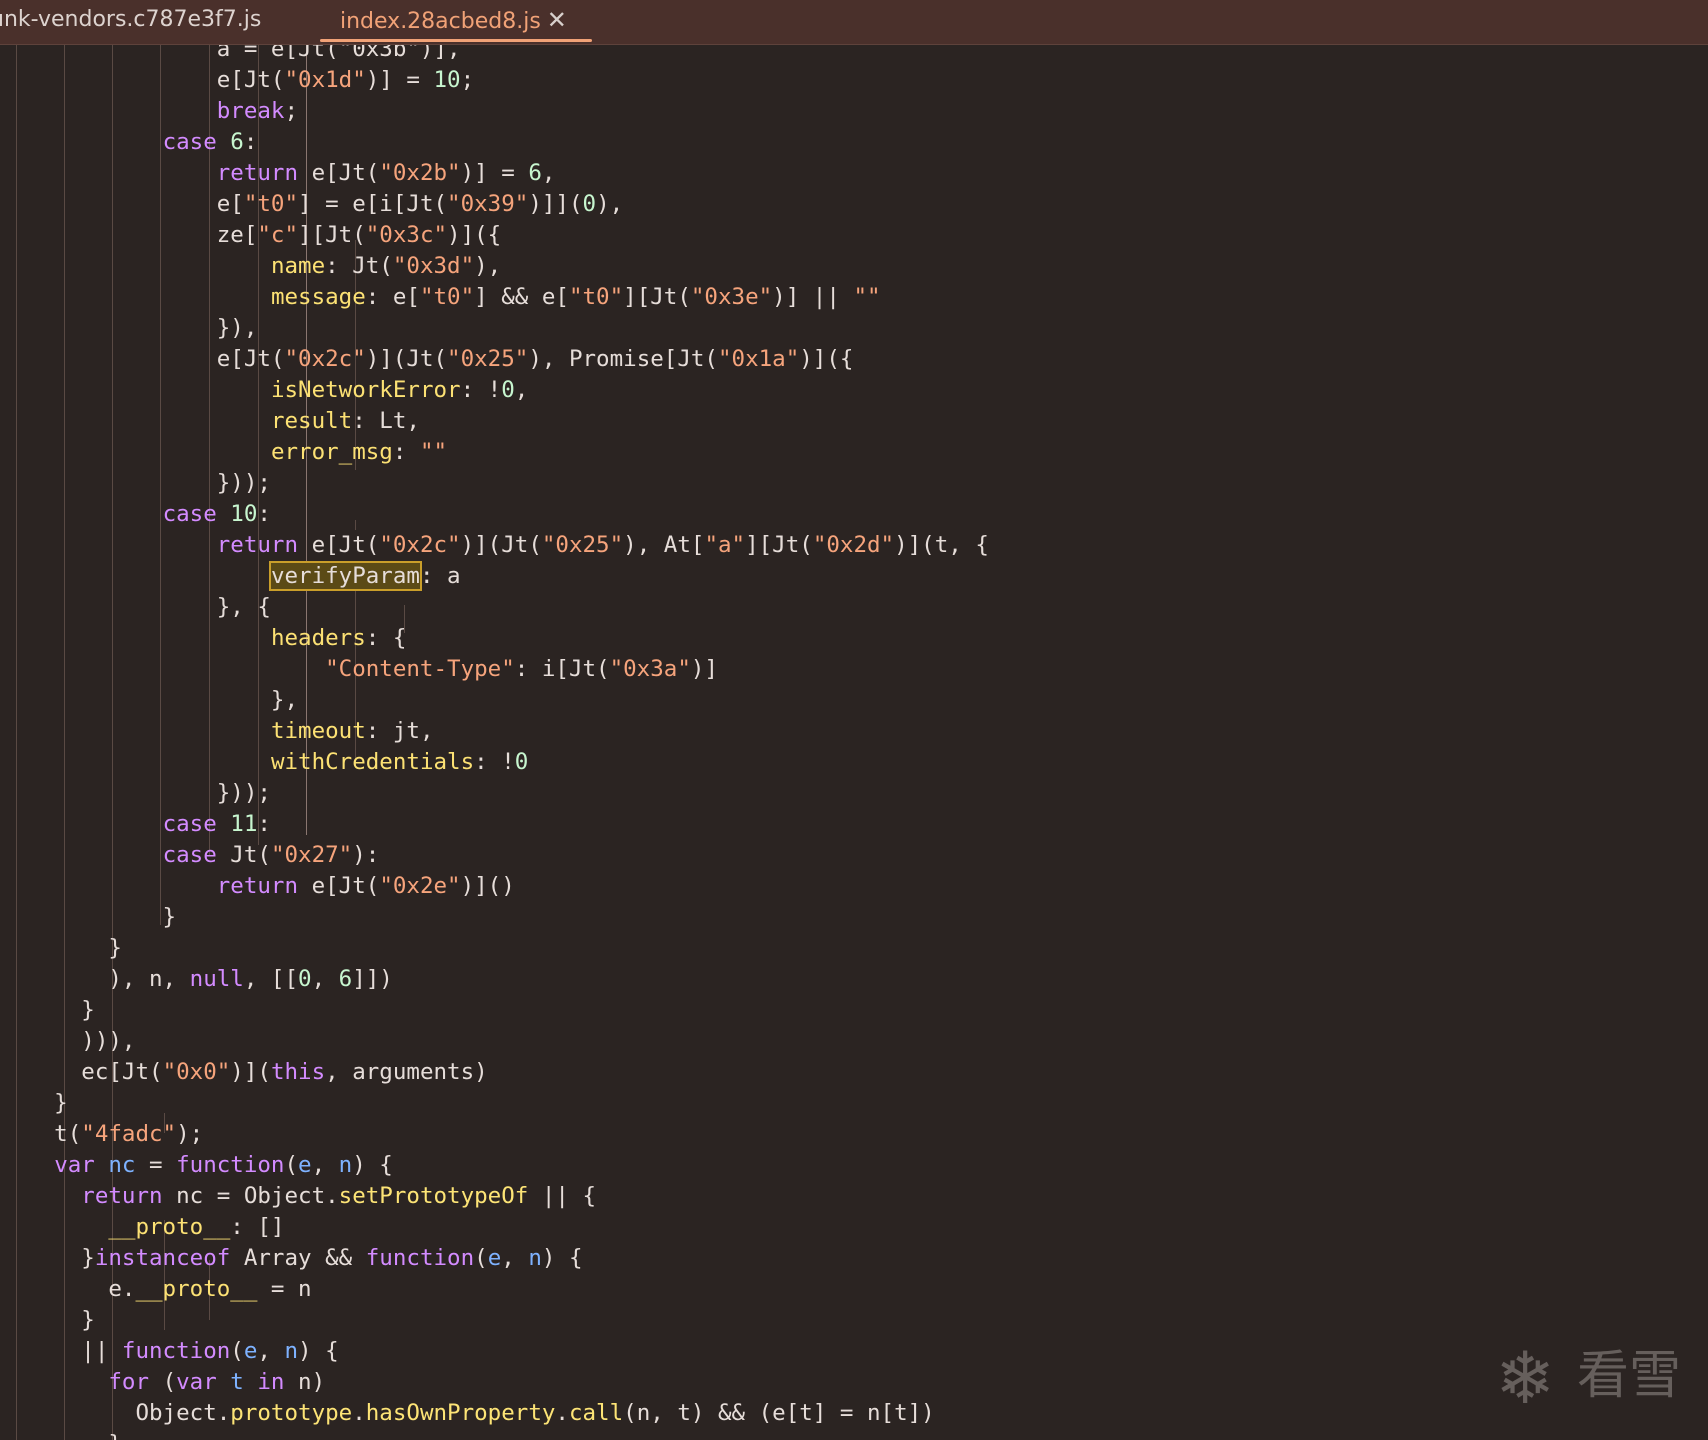 This screenshot has width=1708, height=1440. I want to click on code-line: a = e[Jt("0x3b")],, so click(494, 55).